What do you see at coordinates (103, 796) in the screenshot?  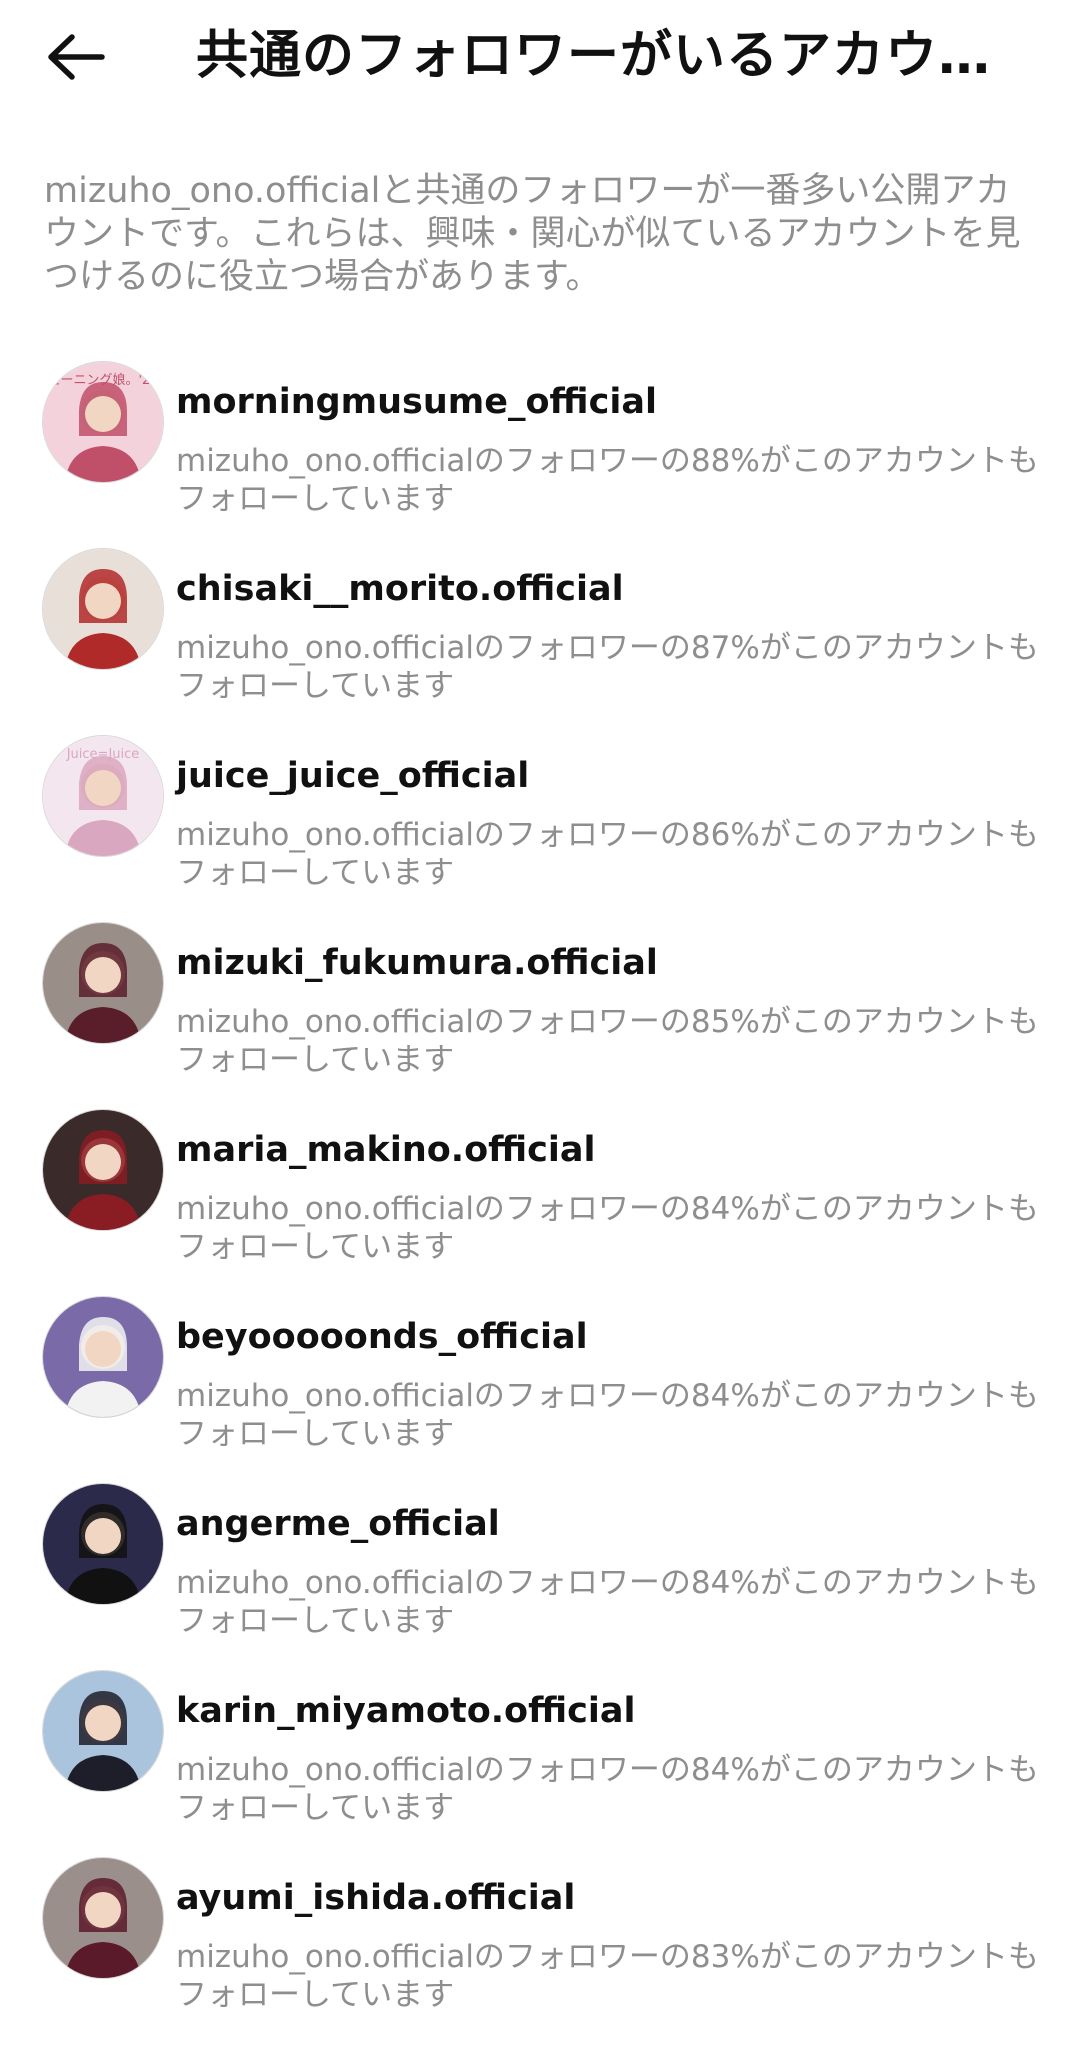 I see `avatar: Juice=Juice` at bounding box center [103, 796].